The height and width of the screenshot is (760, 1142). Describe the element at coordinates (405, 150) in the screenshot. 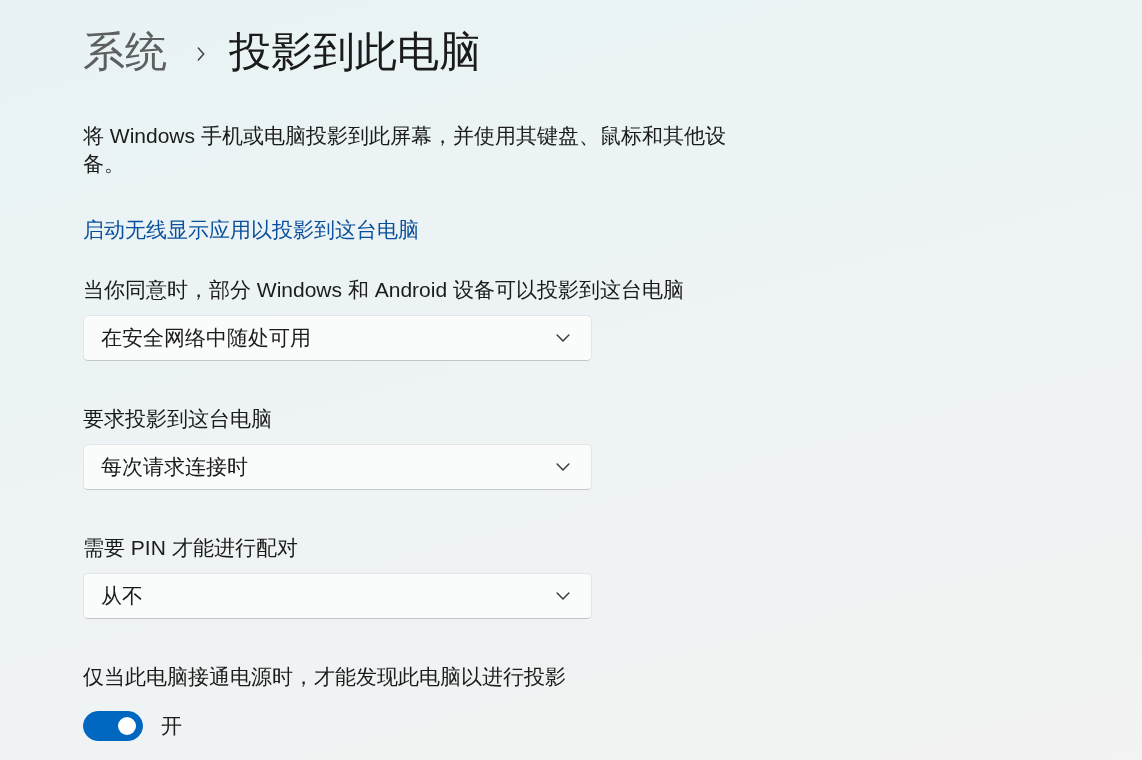

I see `description-text: 将 Windows 手机或电脑投影到此屏幕，并使用其键盘、鼠标和其他设备。` at that location.